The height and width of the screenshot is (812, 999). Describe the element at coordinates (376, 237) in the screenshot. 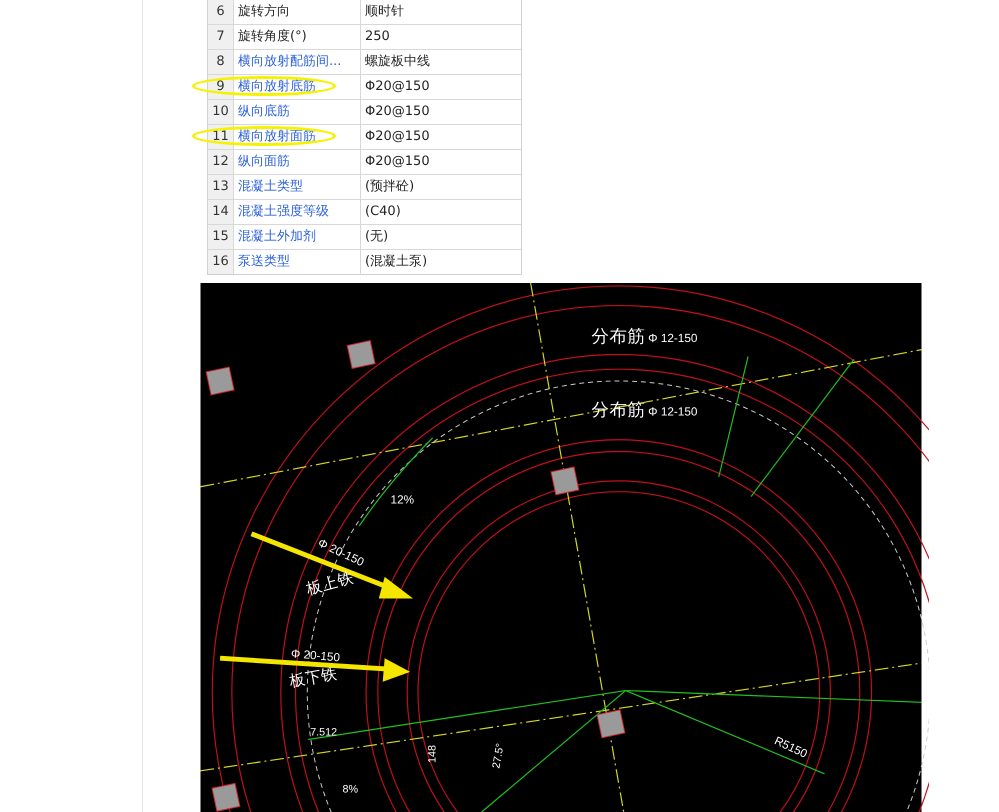

I see `property-value: (无)` at that location.